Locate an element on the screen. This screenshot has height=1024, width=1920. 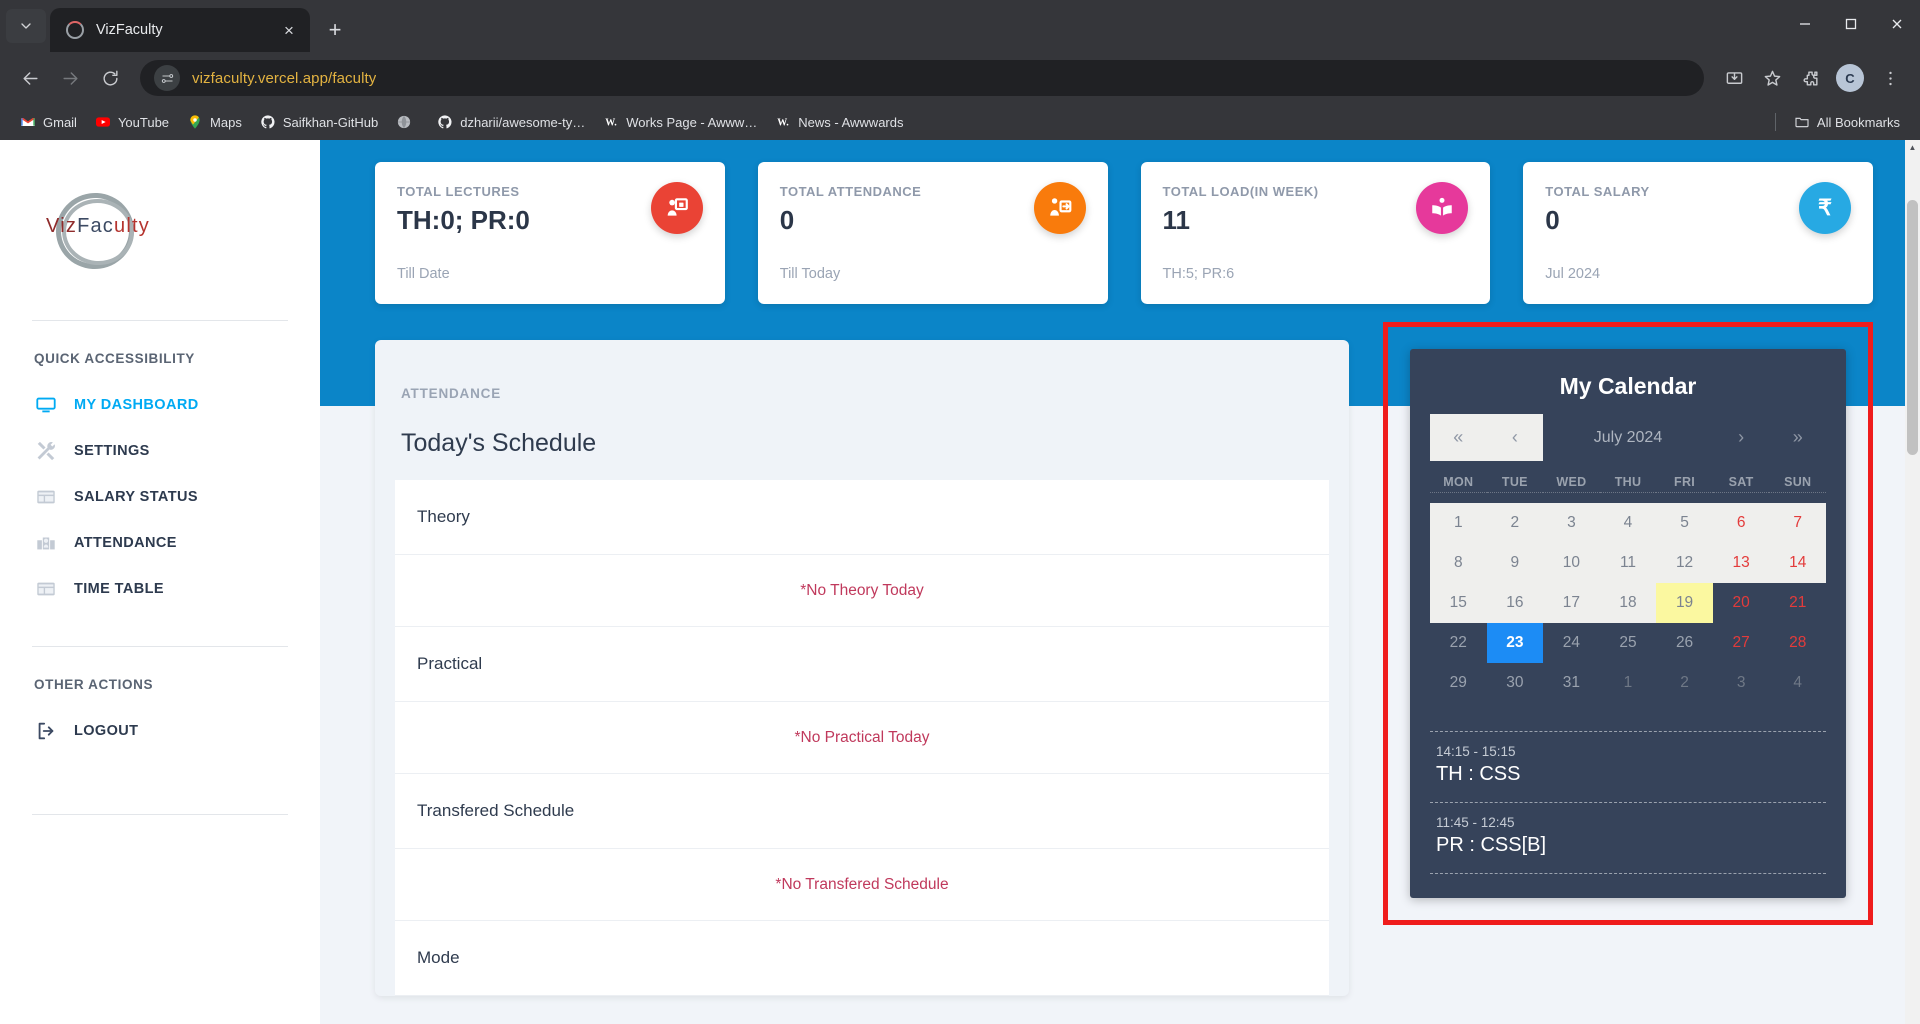
maximize-icon is located at coordinates (1851, 24).